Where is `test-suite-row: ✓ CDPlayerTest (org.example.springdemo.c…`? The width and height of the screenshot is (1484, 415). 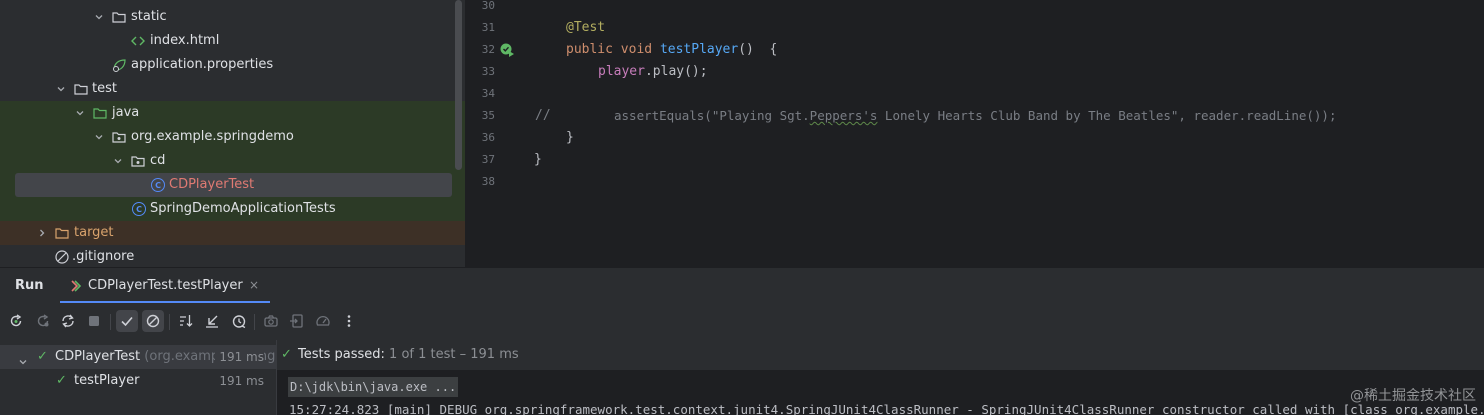
test-suite-row: ✓ CDPlayerTest (org.example.springdemo.c… is located at coordinates (168, 357).